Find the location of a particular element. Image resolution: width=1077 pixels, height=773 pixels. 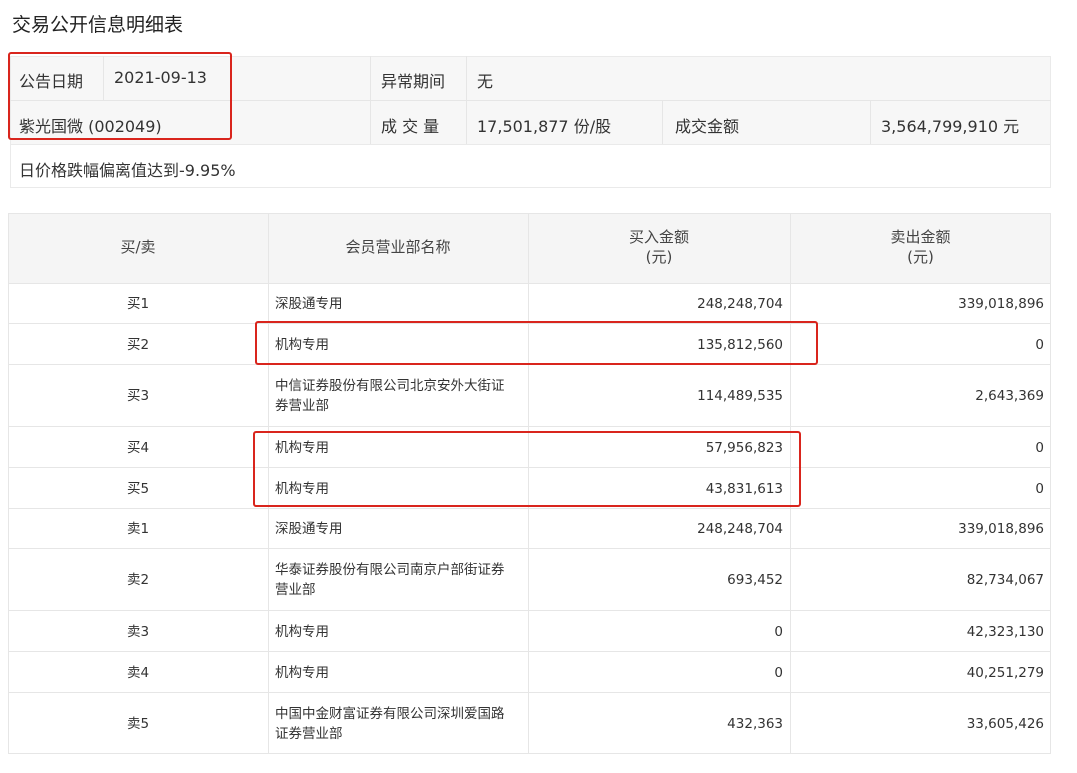

cell-buy-amount: 114,489,535 is located at coordinates (740, 396).